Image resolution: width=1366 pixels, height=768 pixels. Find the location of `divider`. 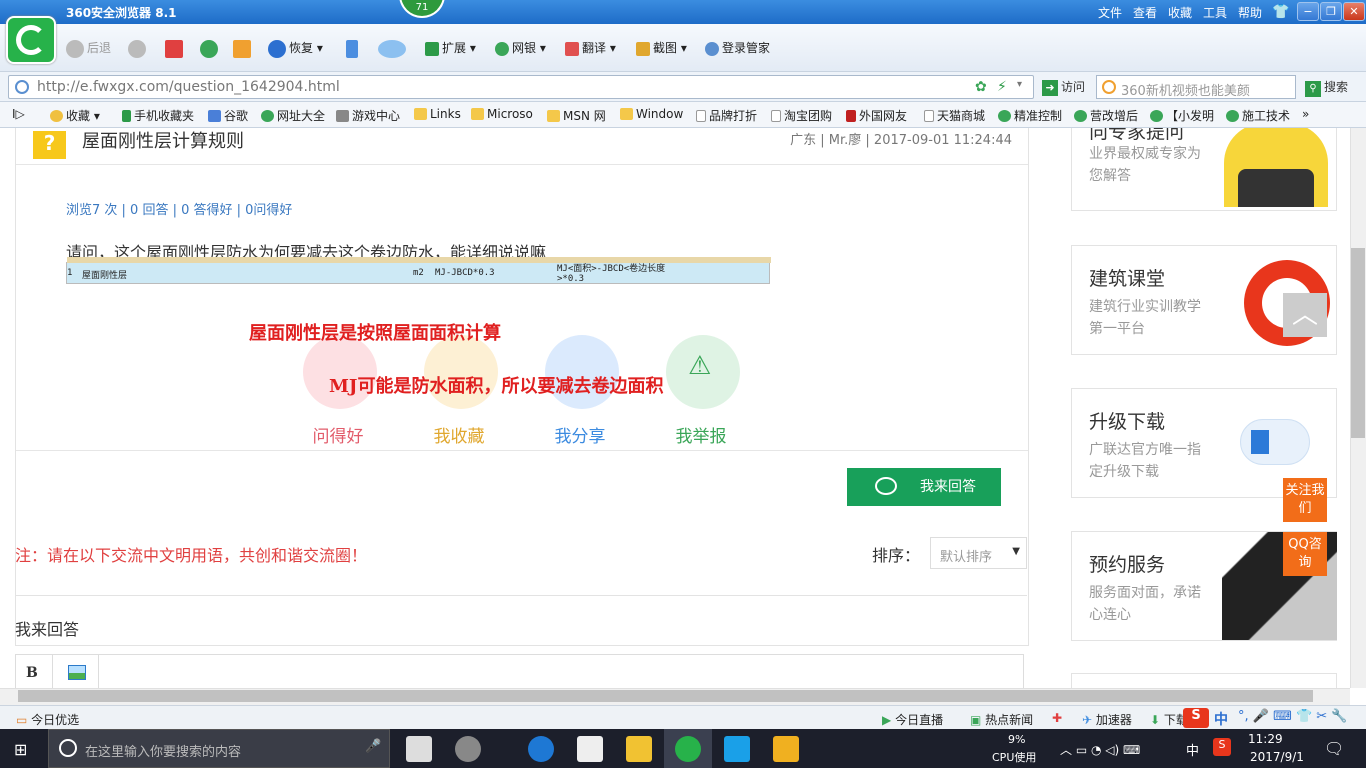

divider is located at coordinates (522, 164).